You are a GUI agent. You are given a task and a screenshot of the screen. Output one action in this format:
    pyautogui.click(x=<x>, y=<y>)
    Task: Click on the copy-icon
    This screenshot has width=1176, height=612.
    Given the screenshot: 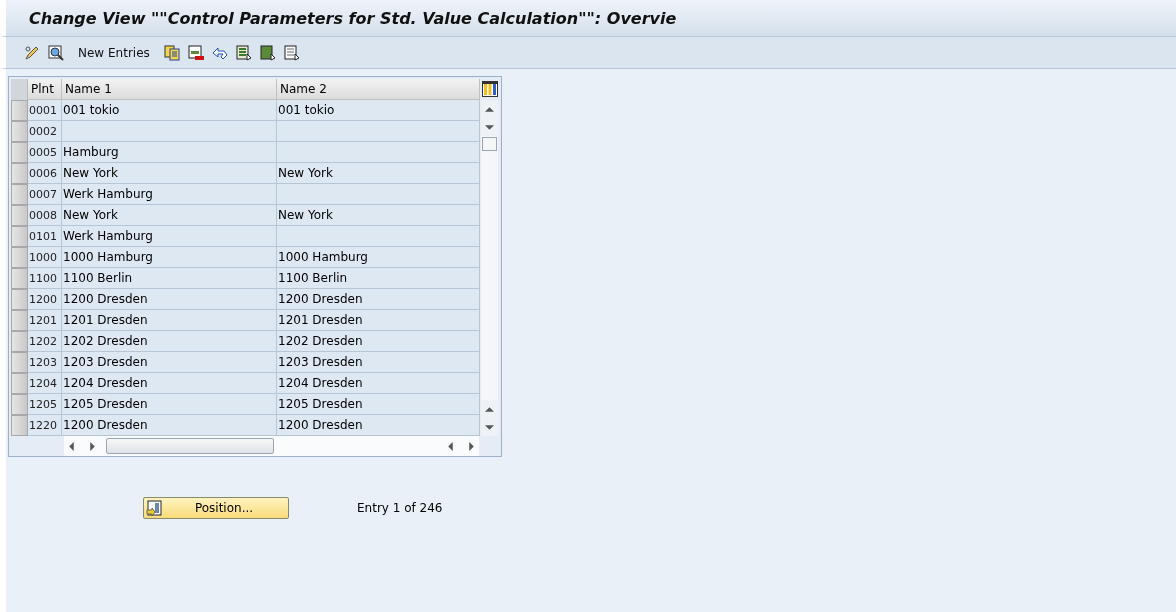 What is the action you would take?
    pyautogui.click(x=171, y=52)
    